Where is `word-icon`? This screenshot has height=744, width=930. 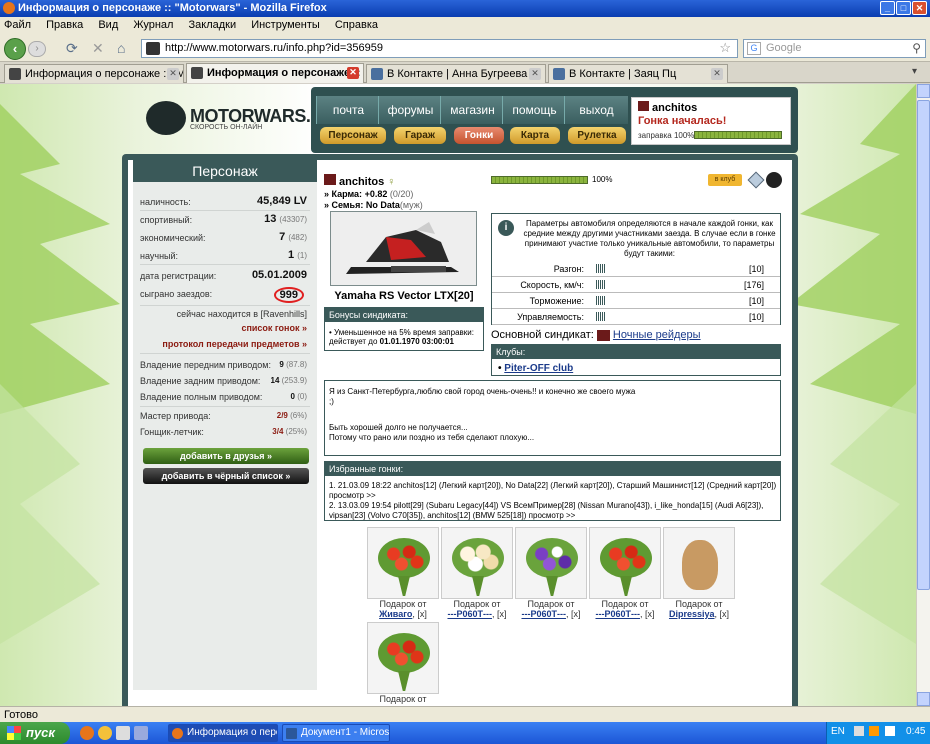
word-icon is located at coordinates (291, 733).